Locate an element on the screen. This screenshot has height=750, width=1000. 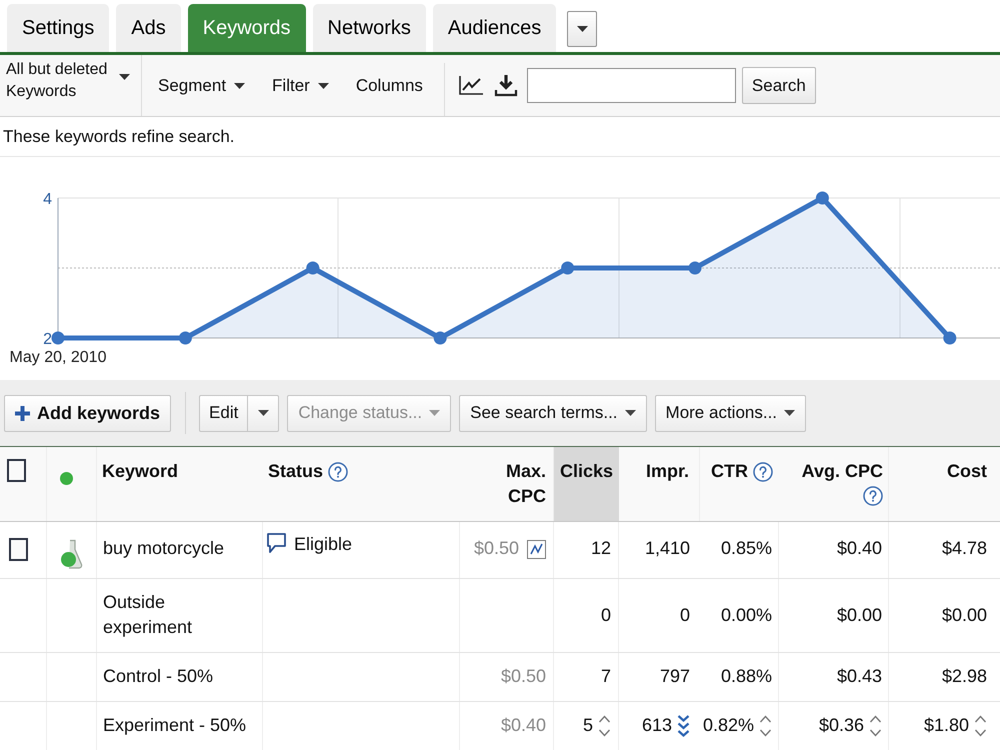
table-cell-text: $0.40 is located at coordinates (859, 548).